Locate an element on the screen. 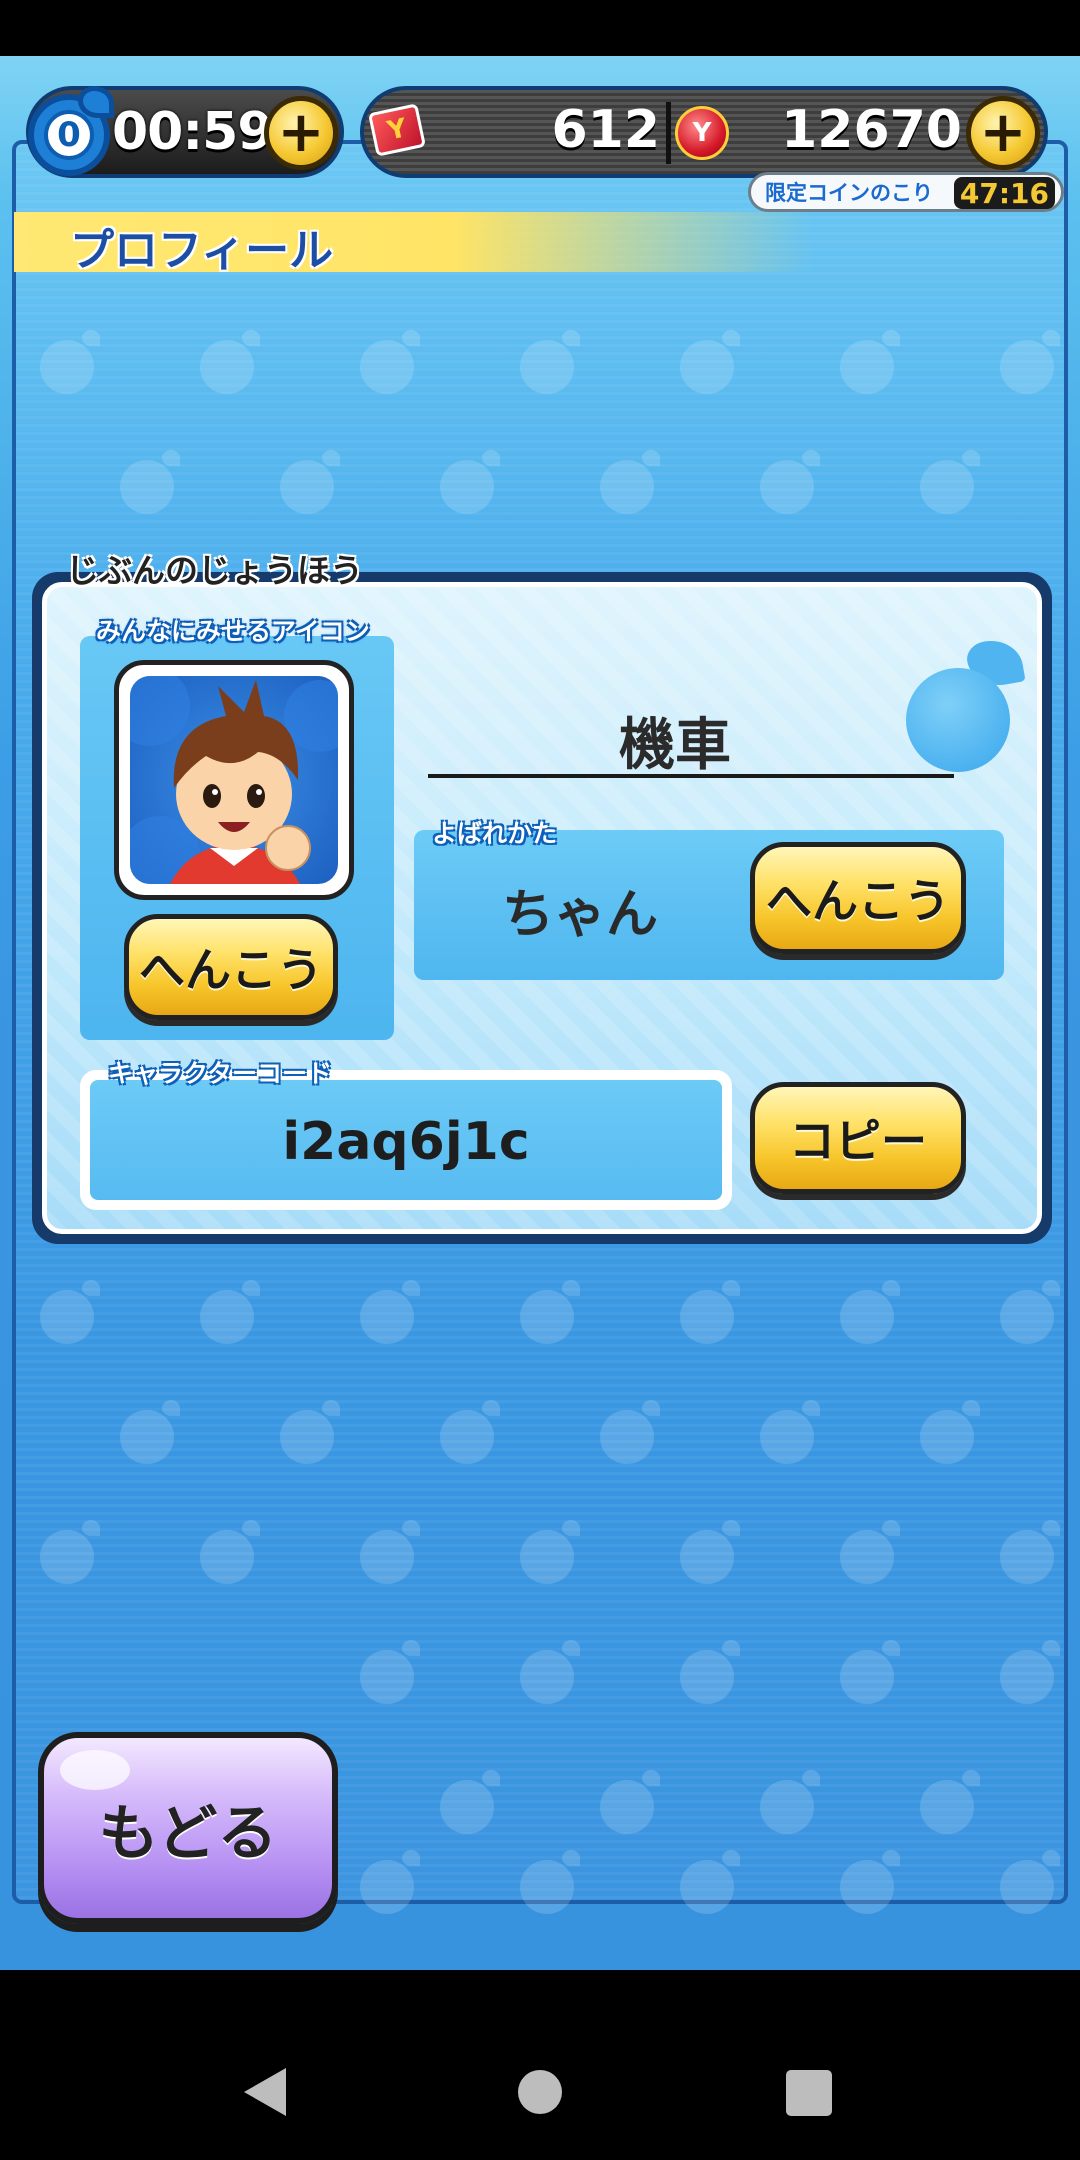  character-code-label: キャラクターコード is located at coordinates (220, 1073).